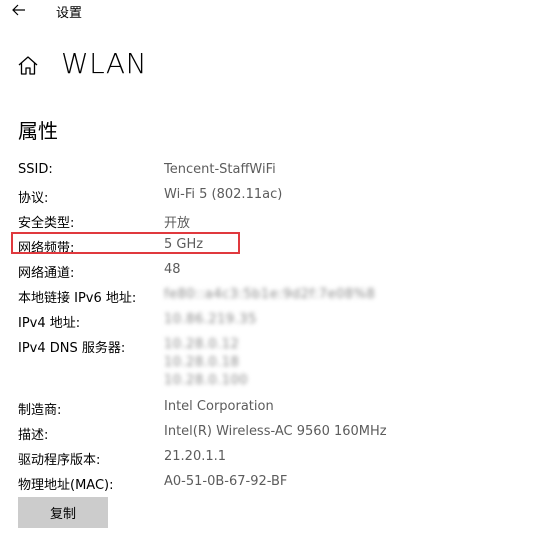 This screenshot has height=543, width=560. Describe the element at coordinates (280, 409) in the screenshot. I see `property-row-manufacturer: 制造商: Intel Corporation` at that location.